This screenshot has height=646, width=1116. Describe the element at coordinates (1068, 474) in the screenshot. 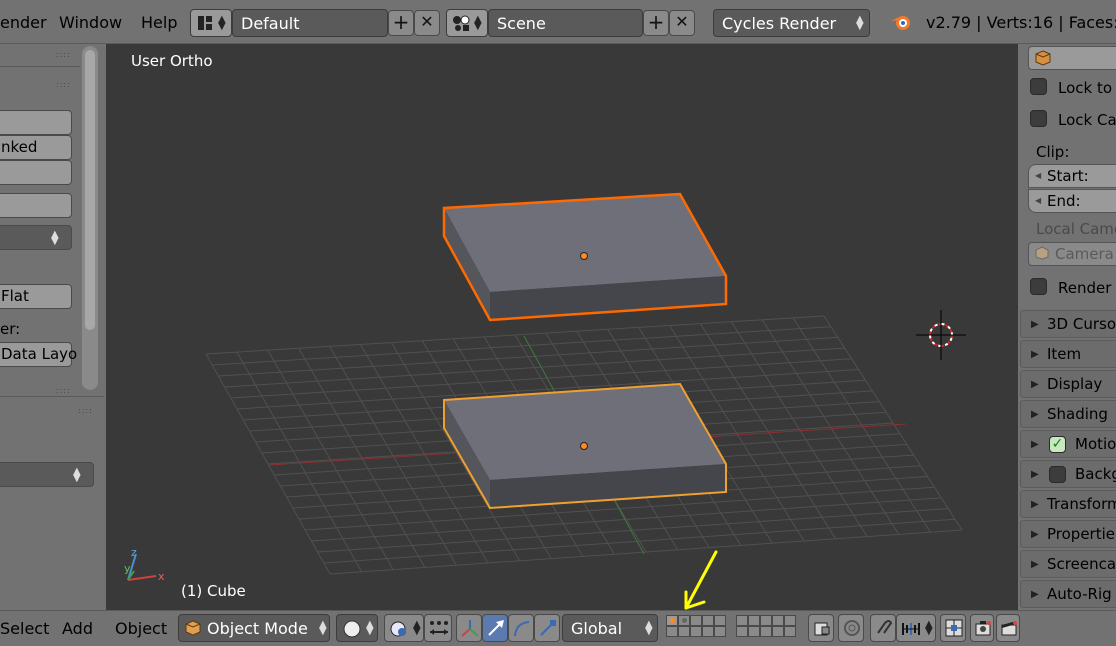

I see `panel-background-images: ▶ Backg` at that location.